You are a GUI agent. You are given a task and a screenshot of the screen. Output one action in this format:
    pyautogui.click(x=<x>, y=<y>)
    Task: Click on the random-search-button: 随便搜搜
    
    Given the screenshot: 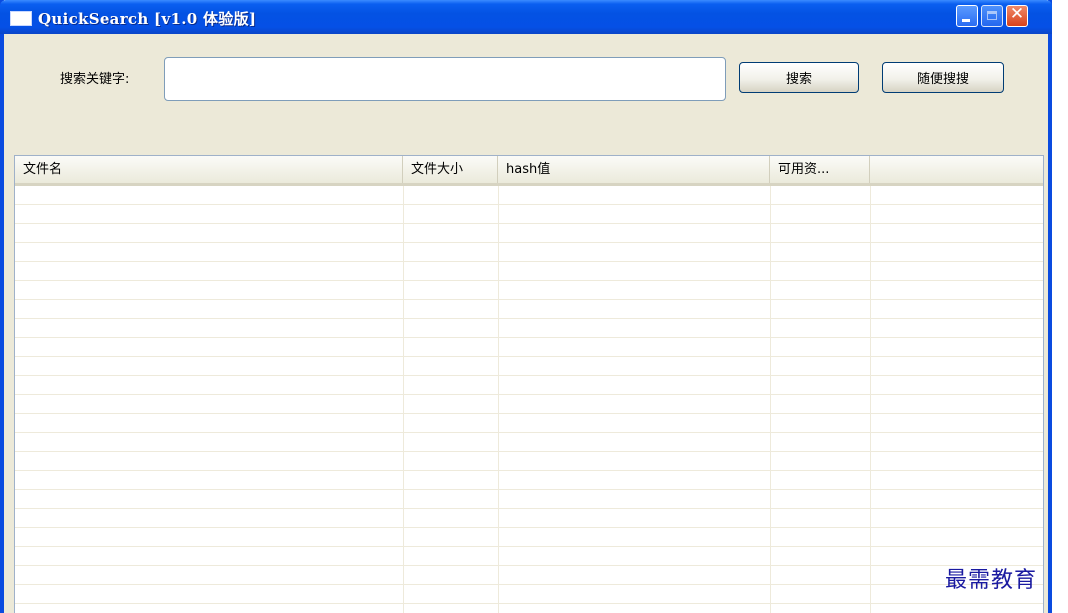 What is the action you would take?
    pyautogui.click(x=943, y=77)
    